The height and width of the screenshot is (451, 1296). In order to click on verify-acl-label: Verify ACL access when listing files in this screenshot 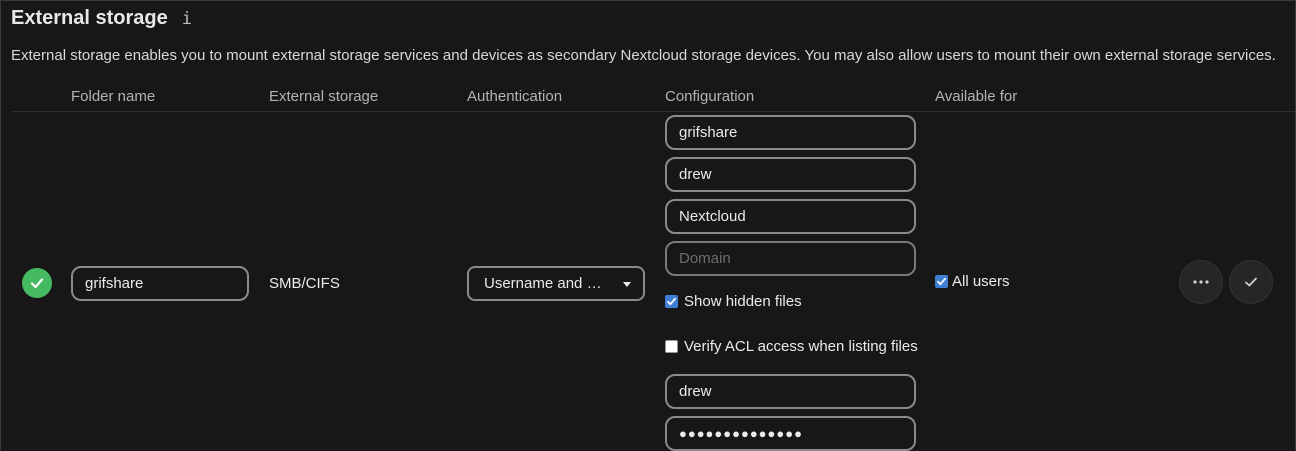, I will do `click(801, 346)`.